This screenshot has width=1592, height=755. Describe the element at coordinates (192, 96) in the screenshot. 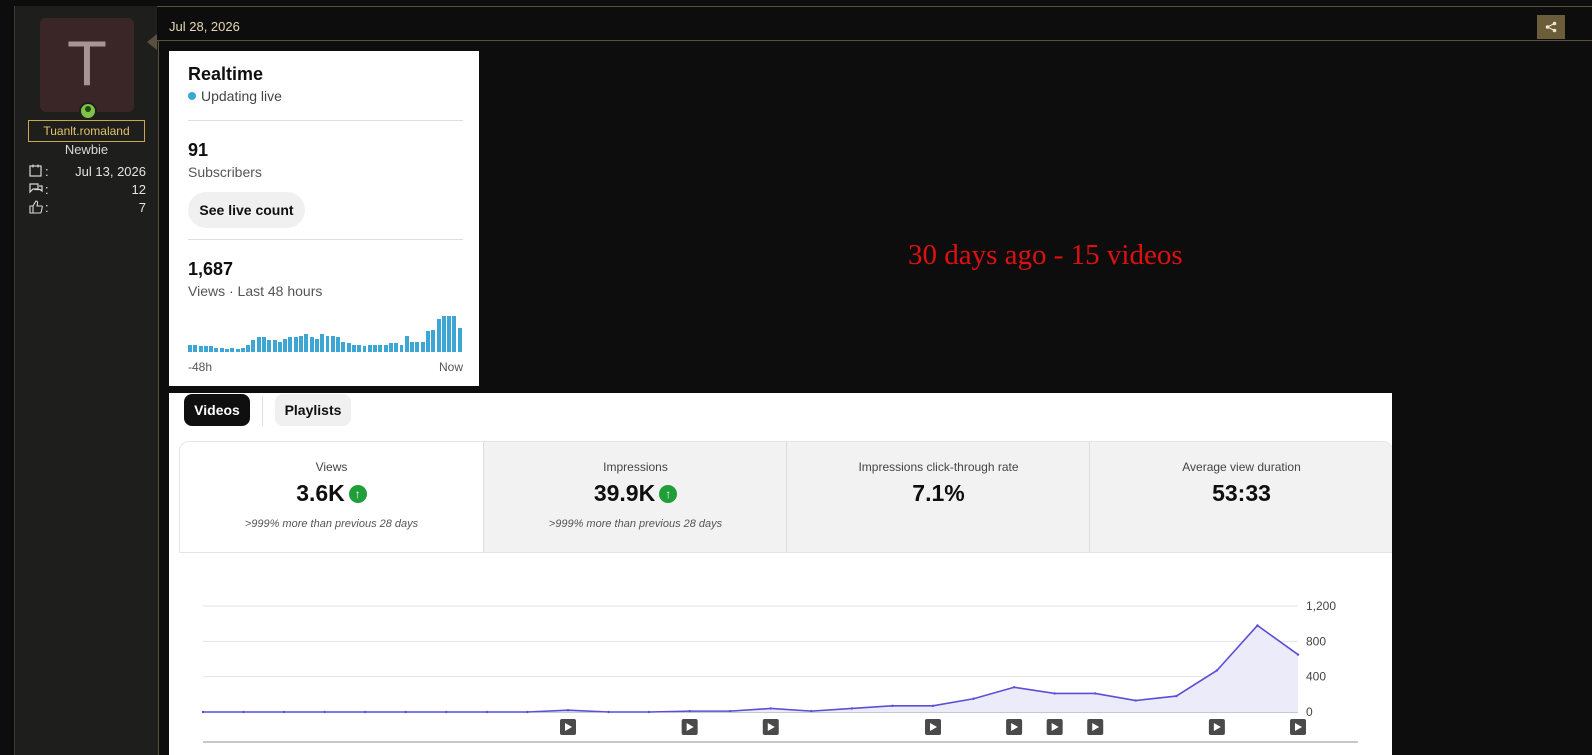

I see `live-dot-icon` at that location.